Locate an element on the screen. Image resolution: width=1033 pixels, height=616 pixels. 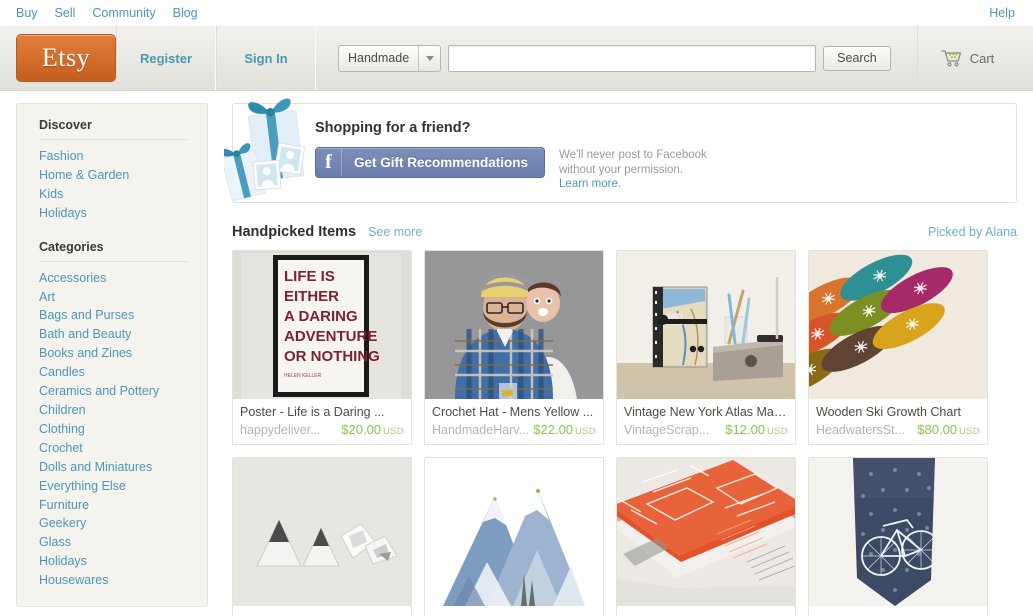
product-price: $22.00 USD is located at coordinates (564, 429).